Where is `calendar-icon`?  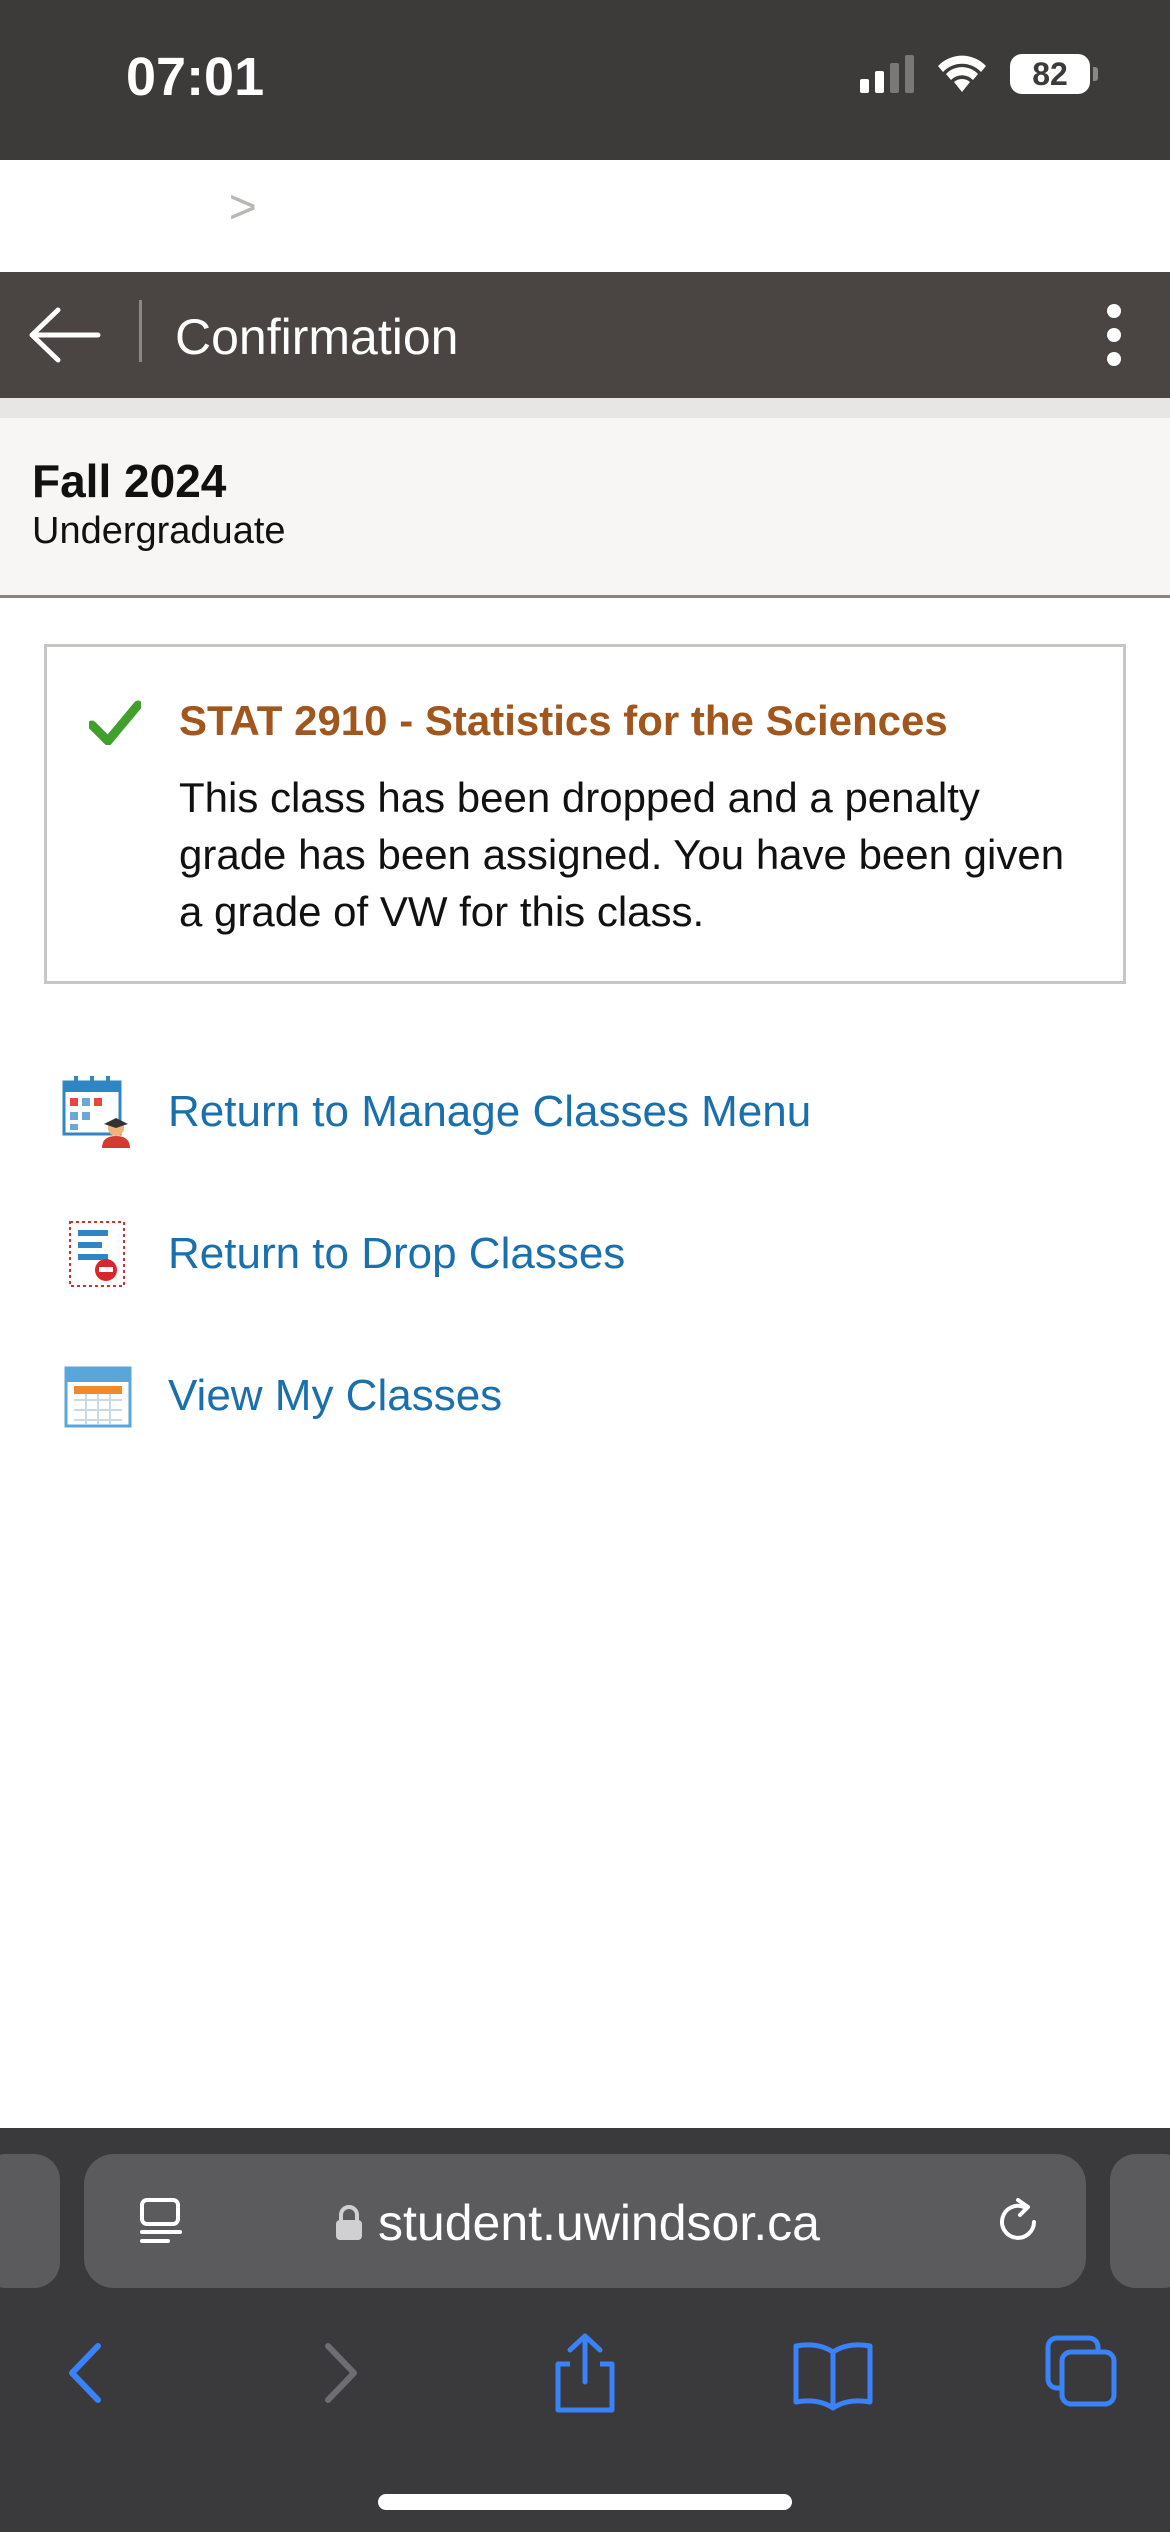 calendar-icon is located at coordinates (98, 1397).